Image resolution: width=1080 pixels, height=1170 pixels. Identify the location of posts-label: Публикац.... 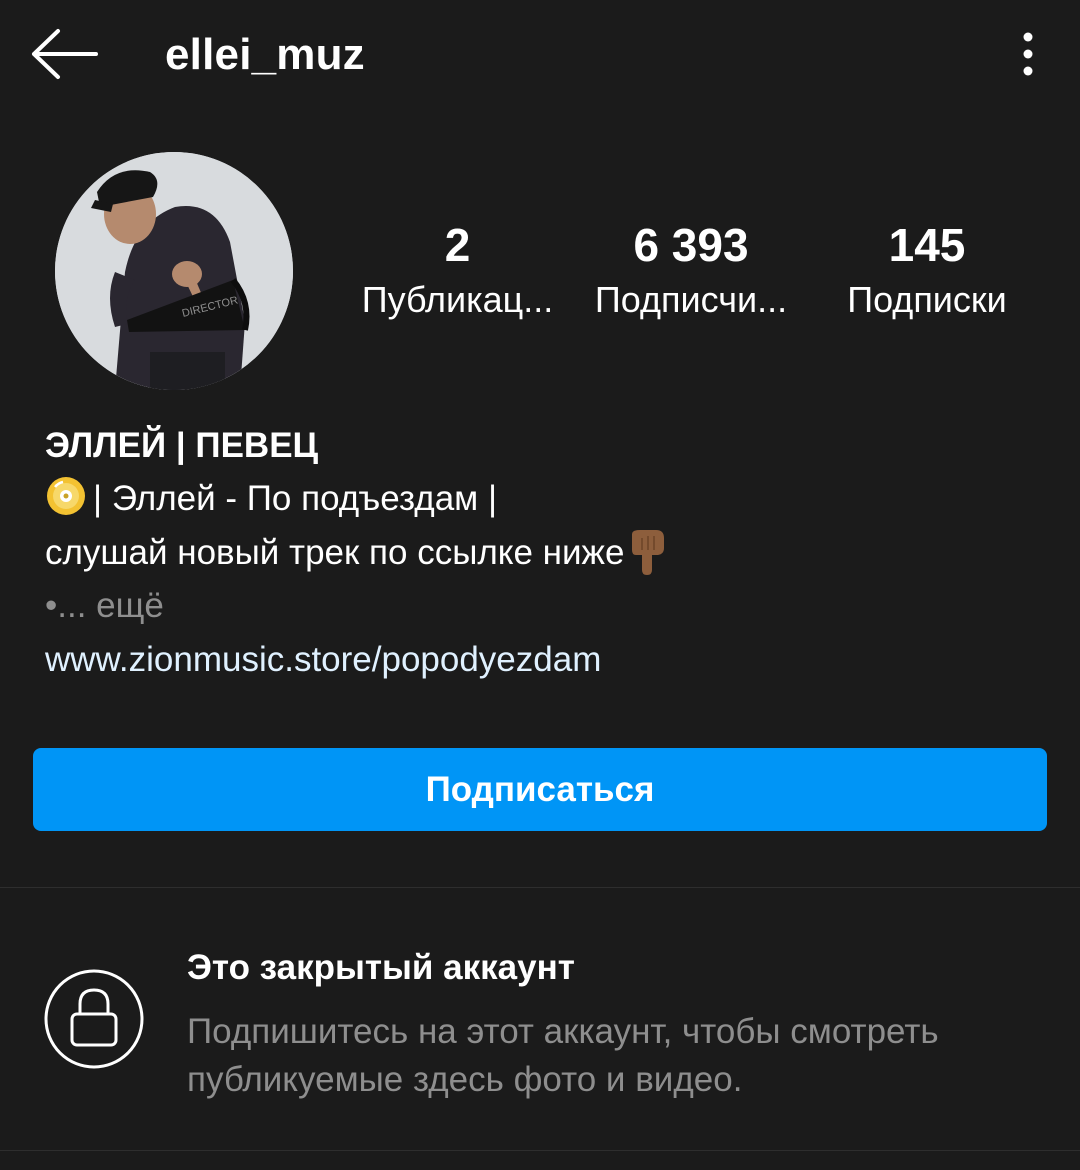
(457, 299).